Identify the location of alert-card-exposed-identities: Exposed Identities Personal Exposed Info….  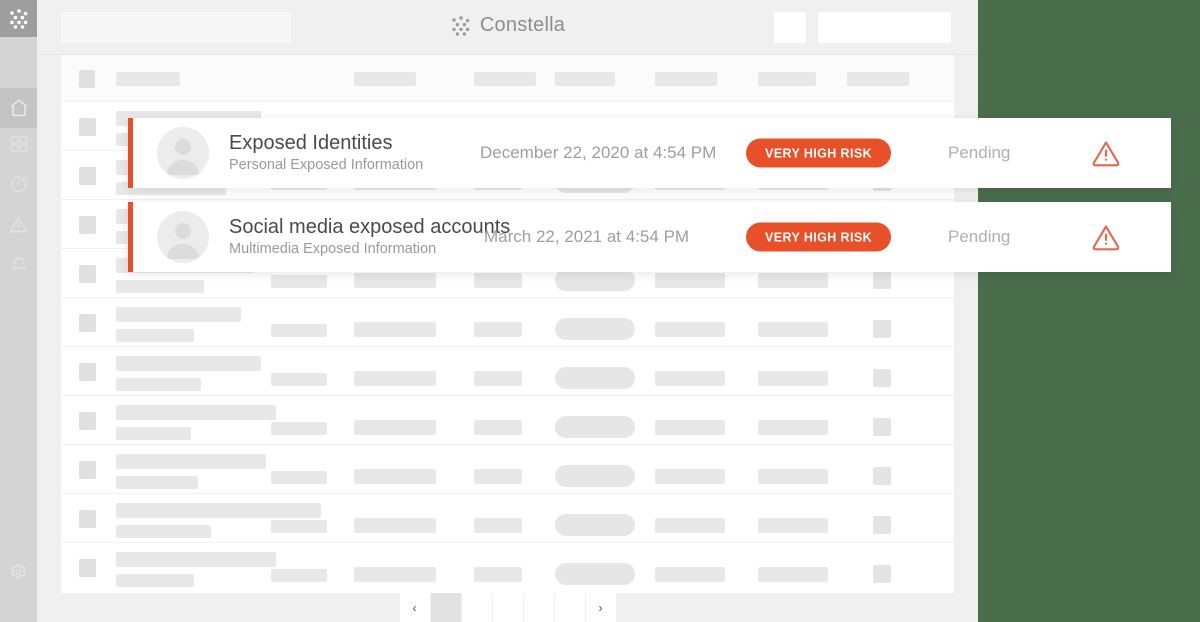
(649, 153).